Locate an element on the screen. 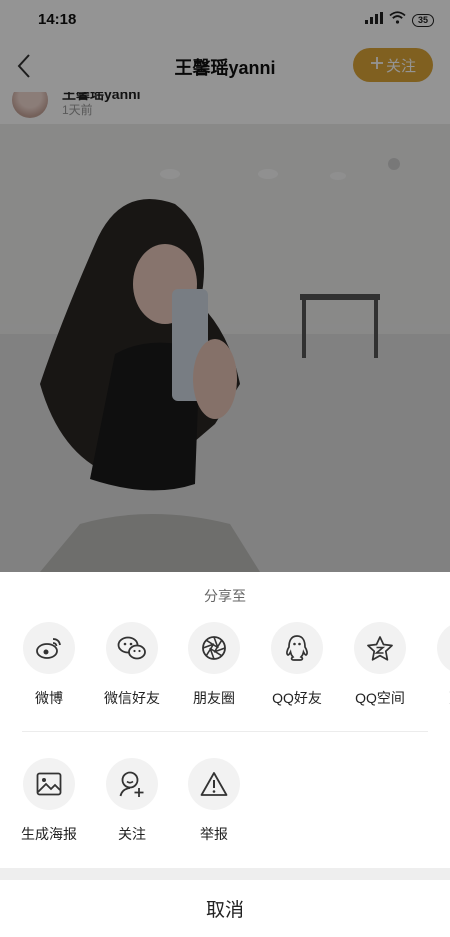 The image size is (450, 937). share-label: 微信好友 is located at coordinates (132, 698).